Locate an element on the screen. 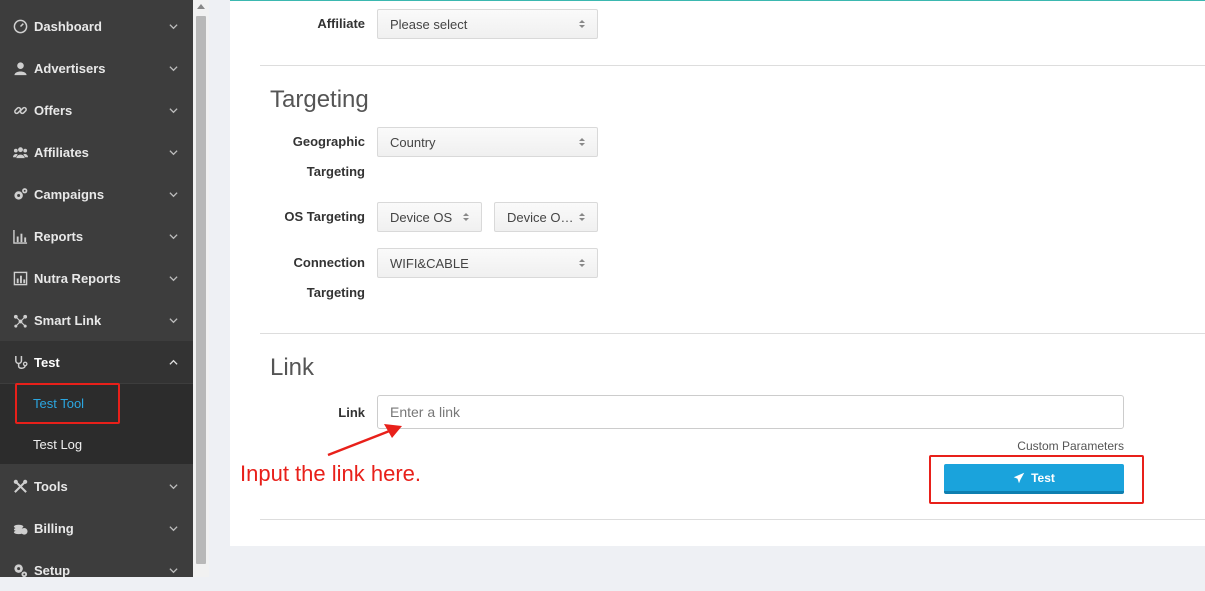  sidebar-item-tools: Tools is located at coordinates (96, 486).